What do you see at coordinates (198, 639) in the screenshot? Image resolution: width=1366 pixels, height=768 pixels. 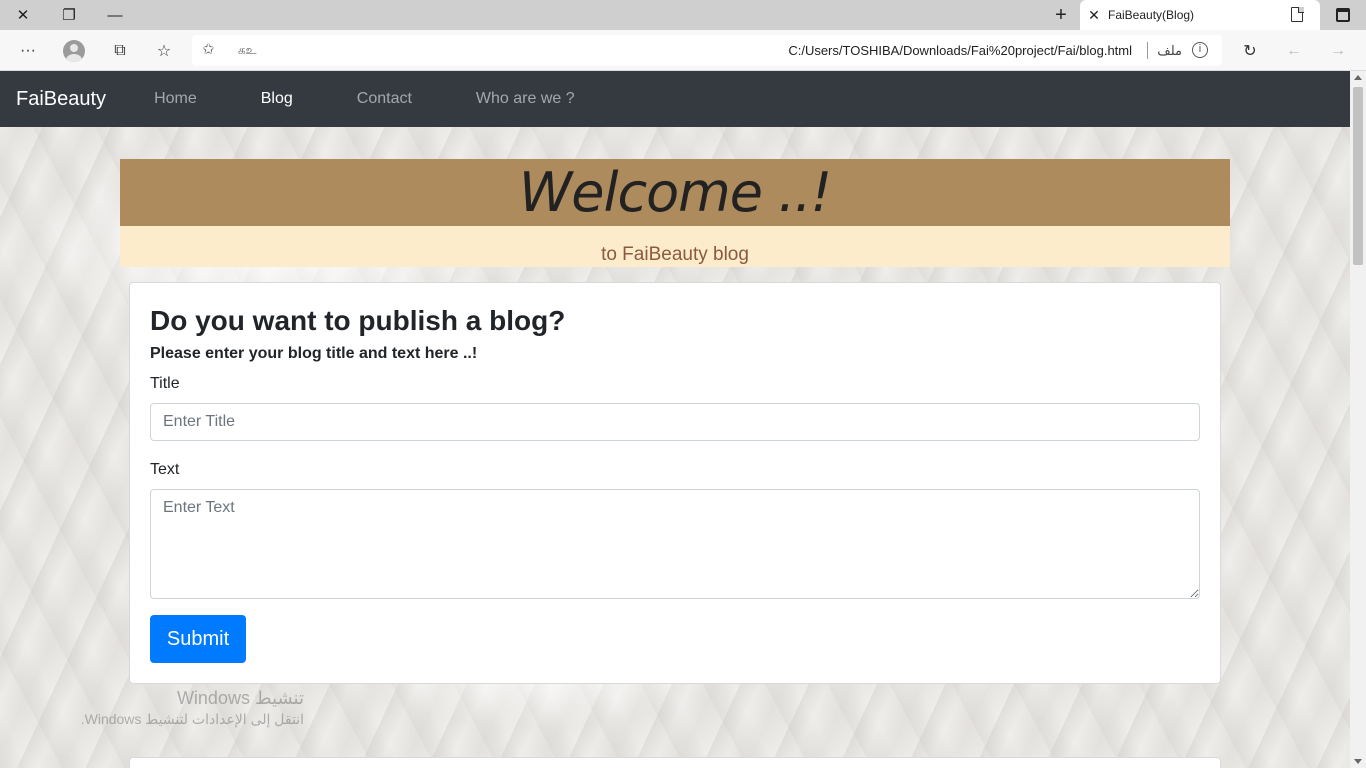 I see `submit-button: Submit` at bounding box center [198, 639].